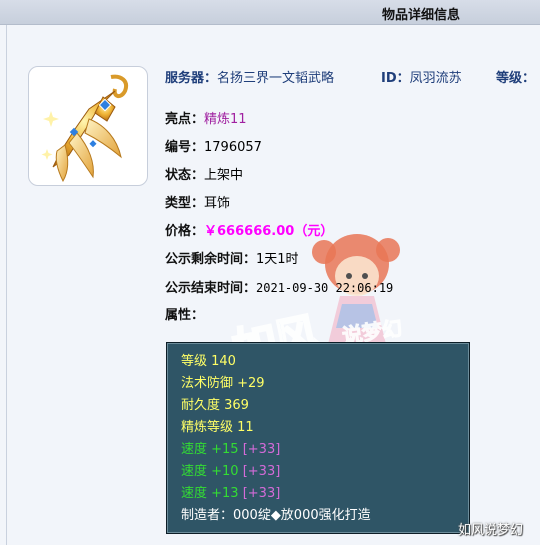  What do you see at coordinates (211, 288) in the screenshot?
I see `end-time-label: 公示结束时间：` at bounding box center [211, 288].